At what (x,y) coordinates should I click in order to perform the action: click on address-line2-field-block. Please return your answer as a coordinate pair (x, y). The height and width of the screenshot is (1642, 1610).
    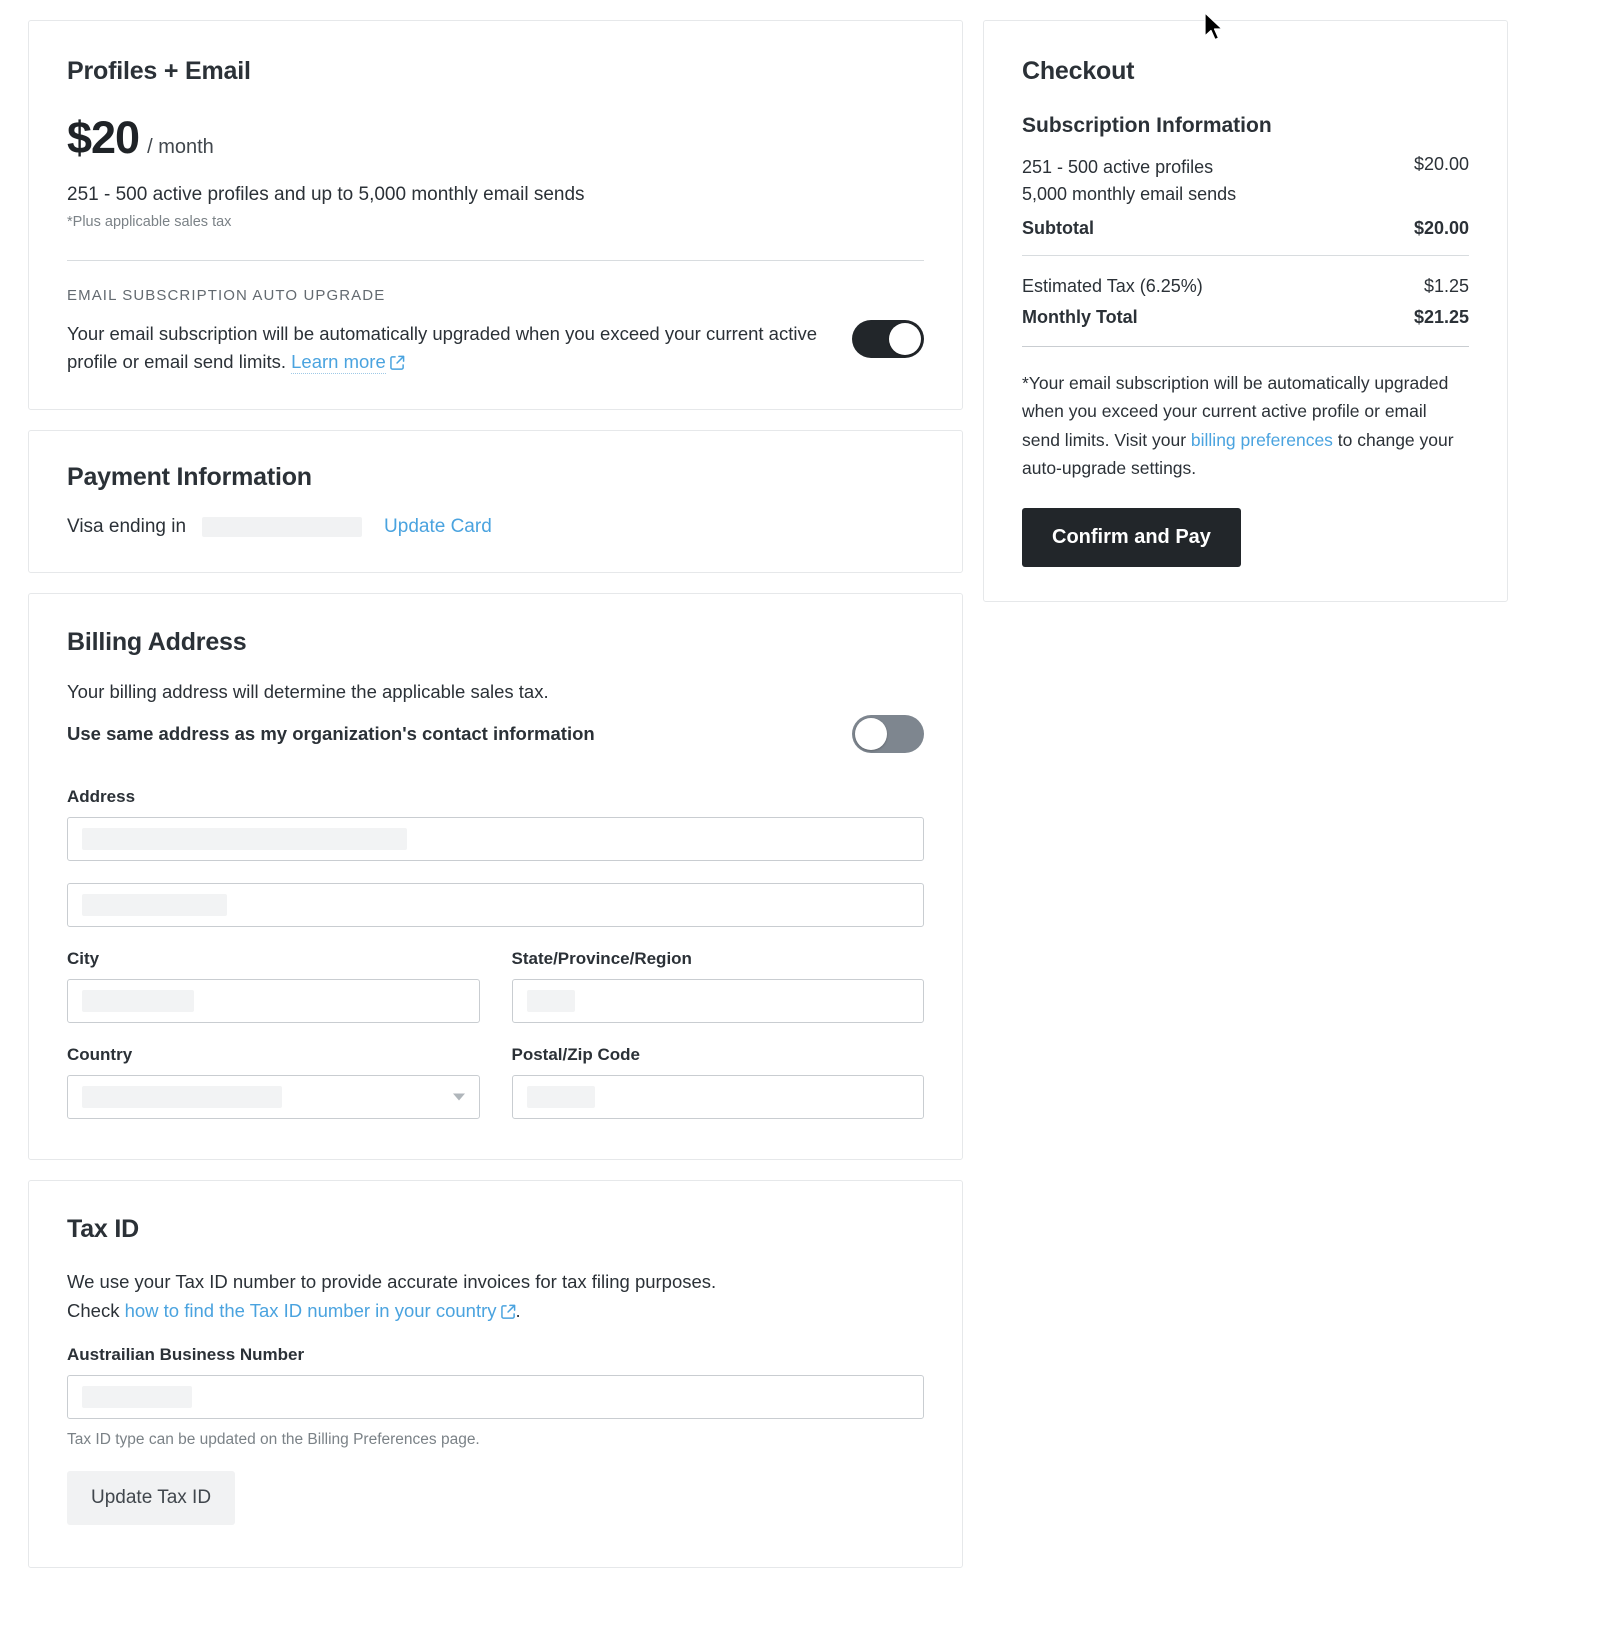
    Looking at the image, I should click on (495, 904).